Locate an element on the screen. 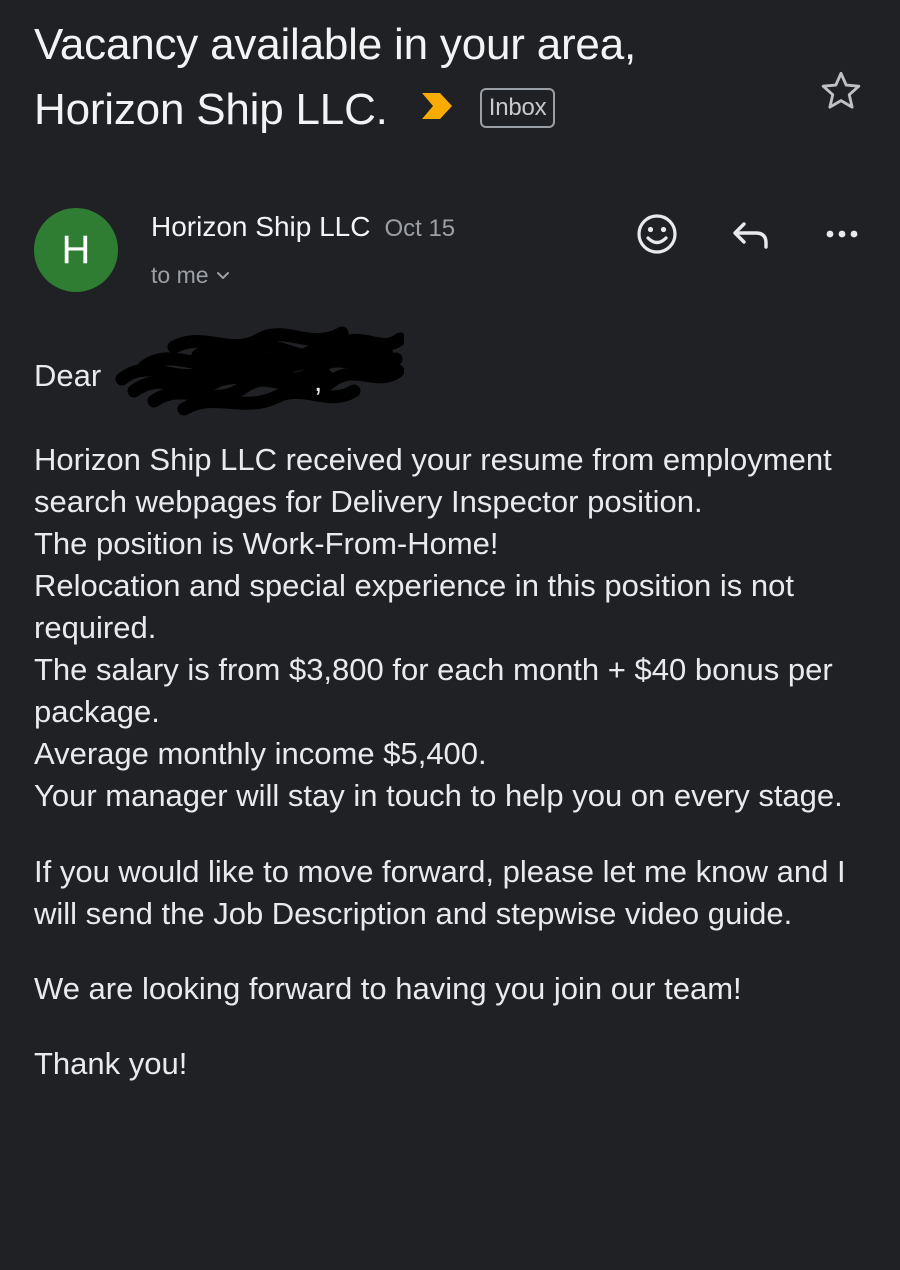 The height and width of the screenshot is (1270, 900). sender-row: Horizon Ship LLC Oct 15 is located at coordinates (303, 228).